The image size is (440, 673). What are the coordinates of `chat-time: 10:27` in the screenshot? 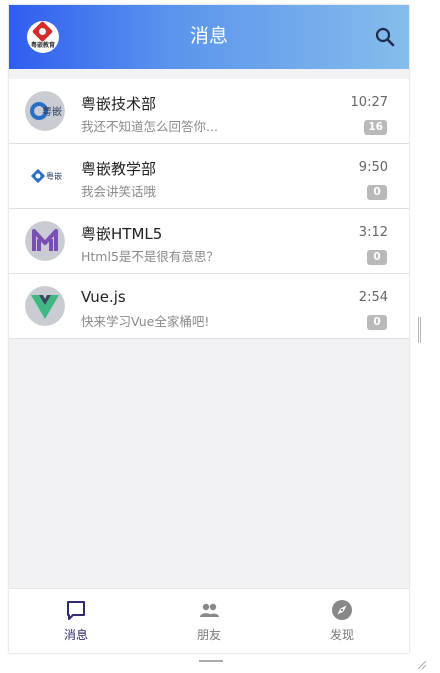 It's located at (369, 102).